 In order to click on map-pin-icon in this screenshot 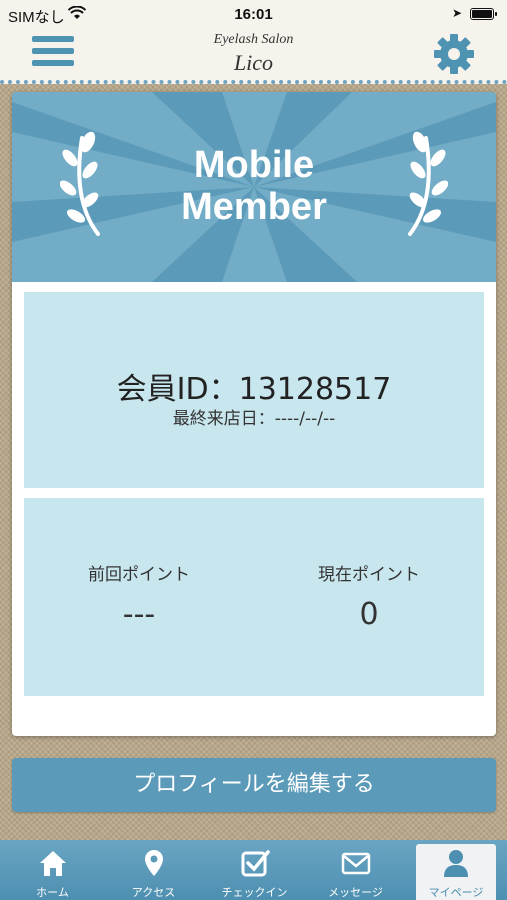, I will do `click(153, 863)`.